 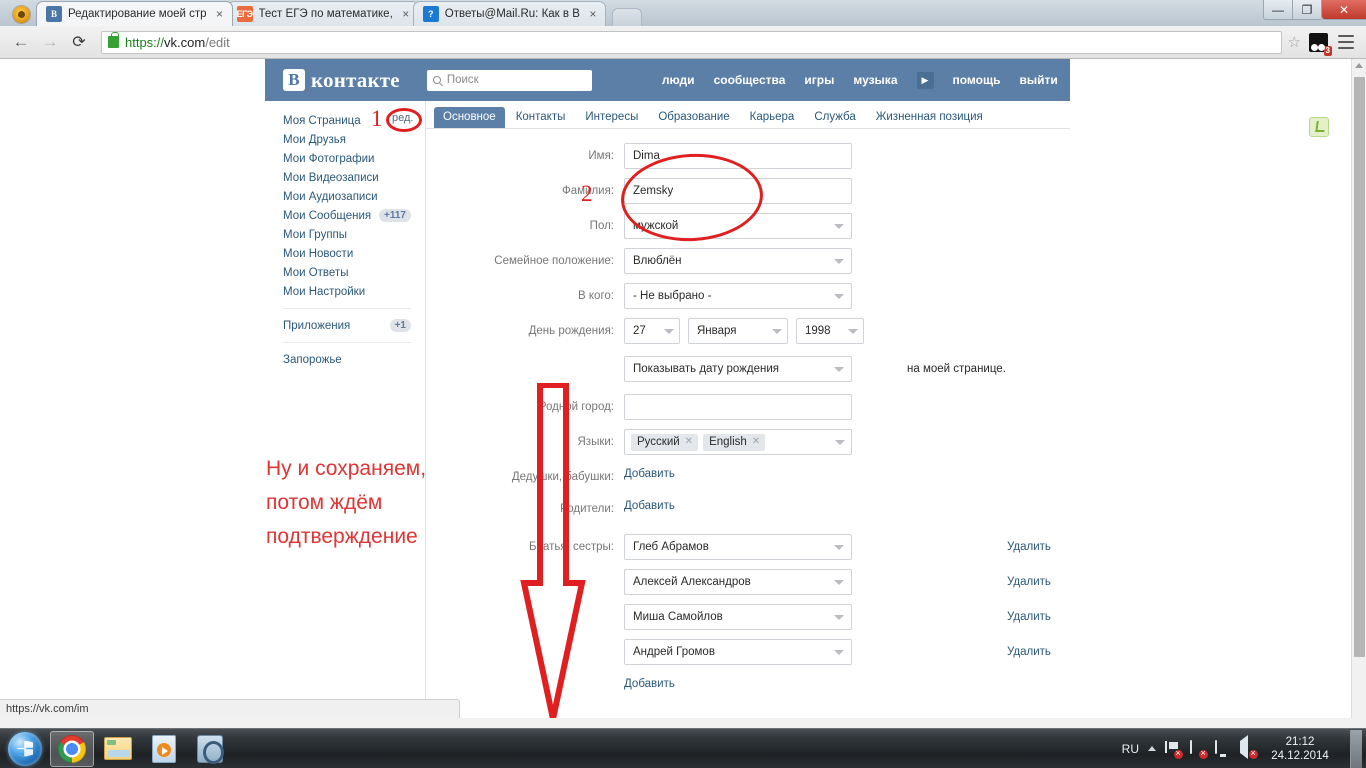 What do you see at coordinates (1359, 367) in the screenshot?
I see `scrollbar-thumb` at bounding box center [1359, 367].